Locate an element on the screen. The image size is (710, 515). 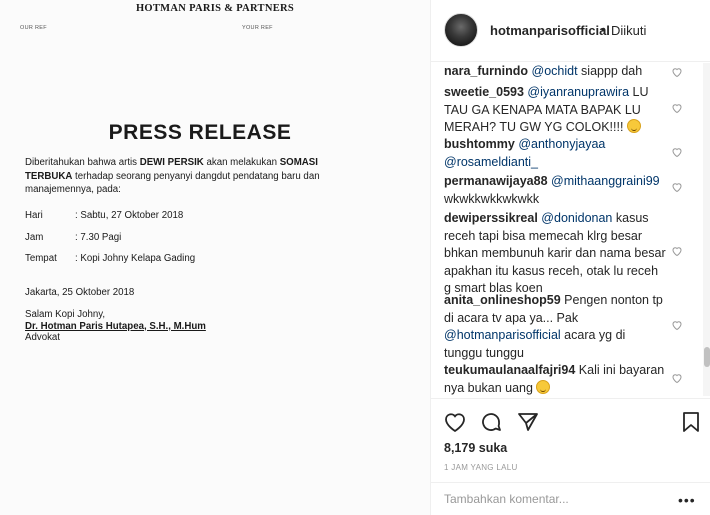
scrollbar-thumb is located at coordinates (707, 357).